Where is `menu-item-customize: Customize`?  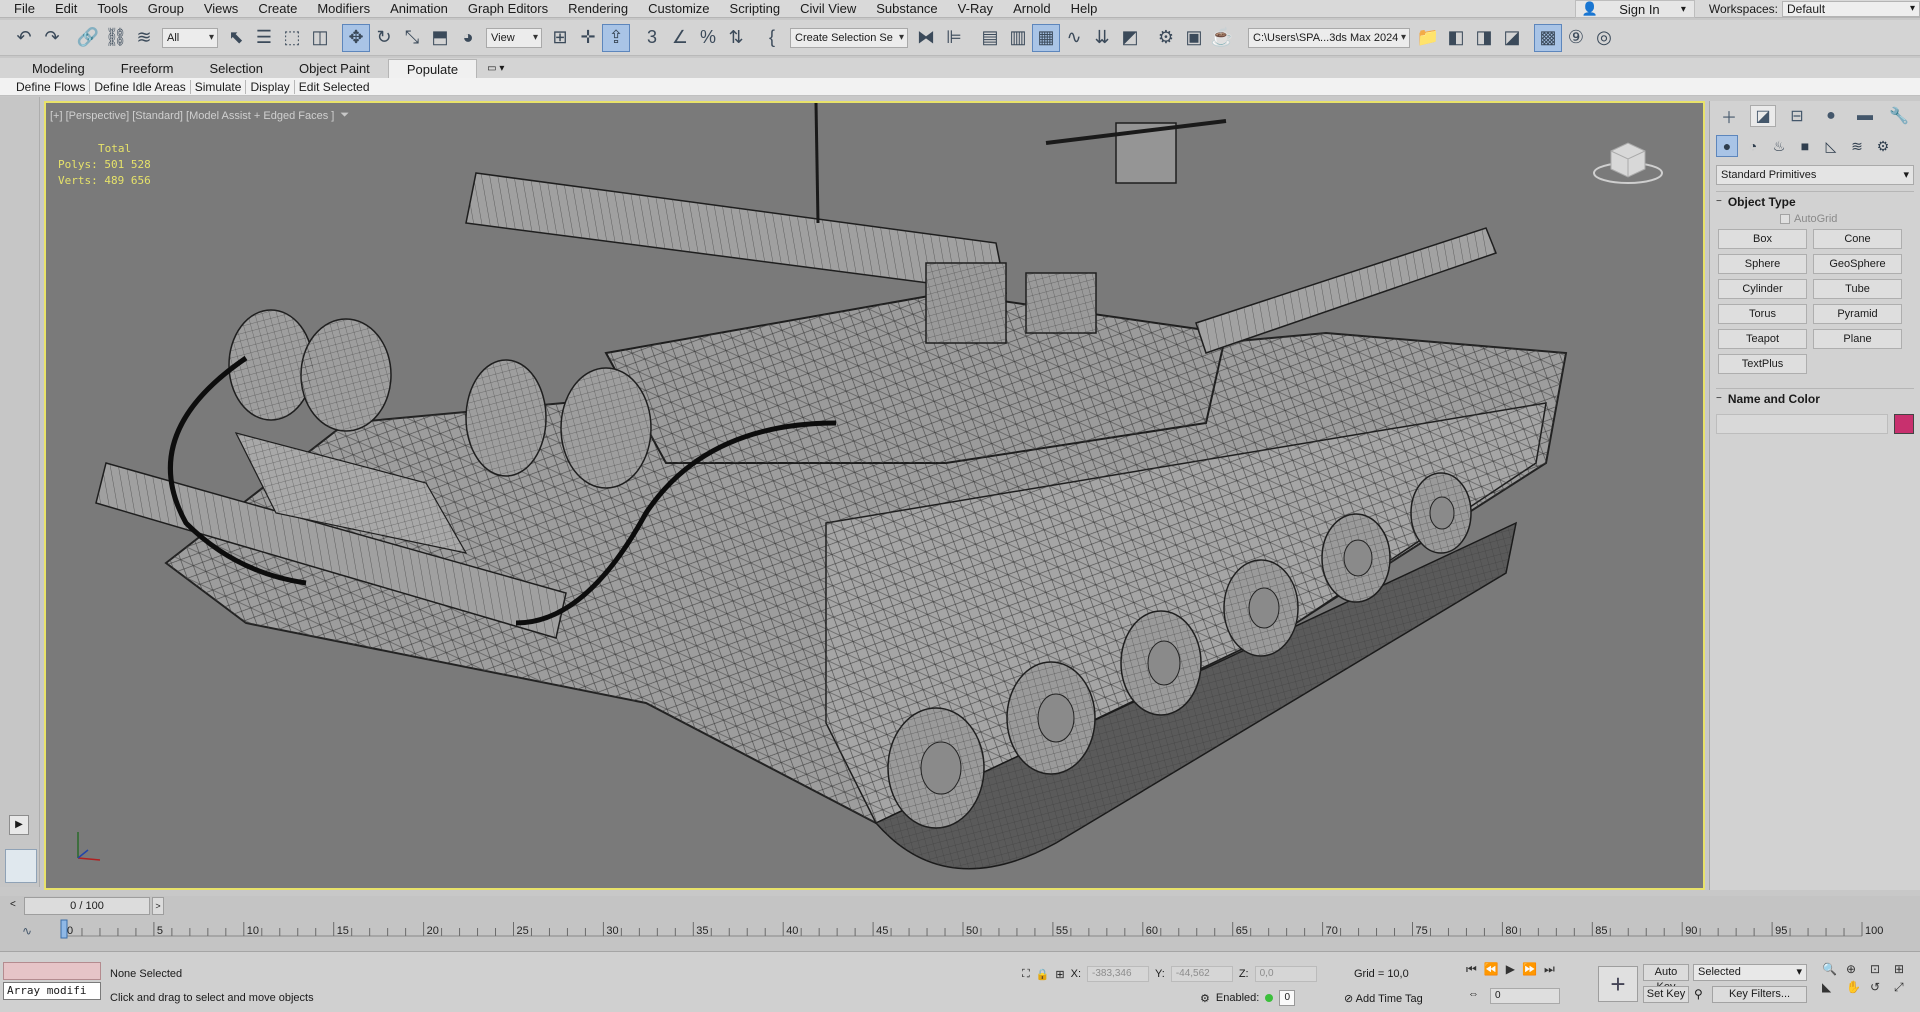
menu-item-customize: Customize is located at coordinates (678, 9).